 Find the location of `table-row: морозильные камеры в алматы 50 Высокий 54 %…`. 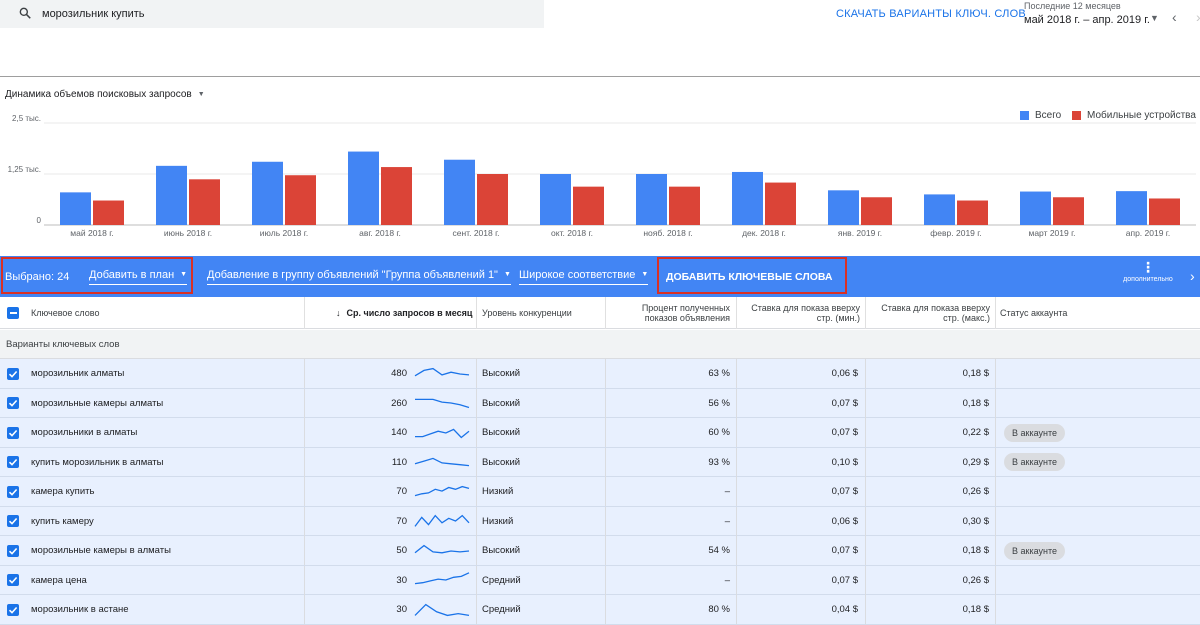

table-row: морозильные камеры в алматы 50 Высокий 54 %… is located at coordinates (600, 551).